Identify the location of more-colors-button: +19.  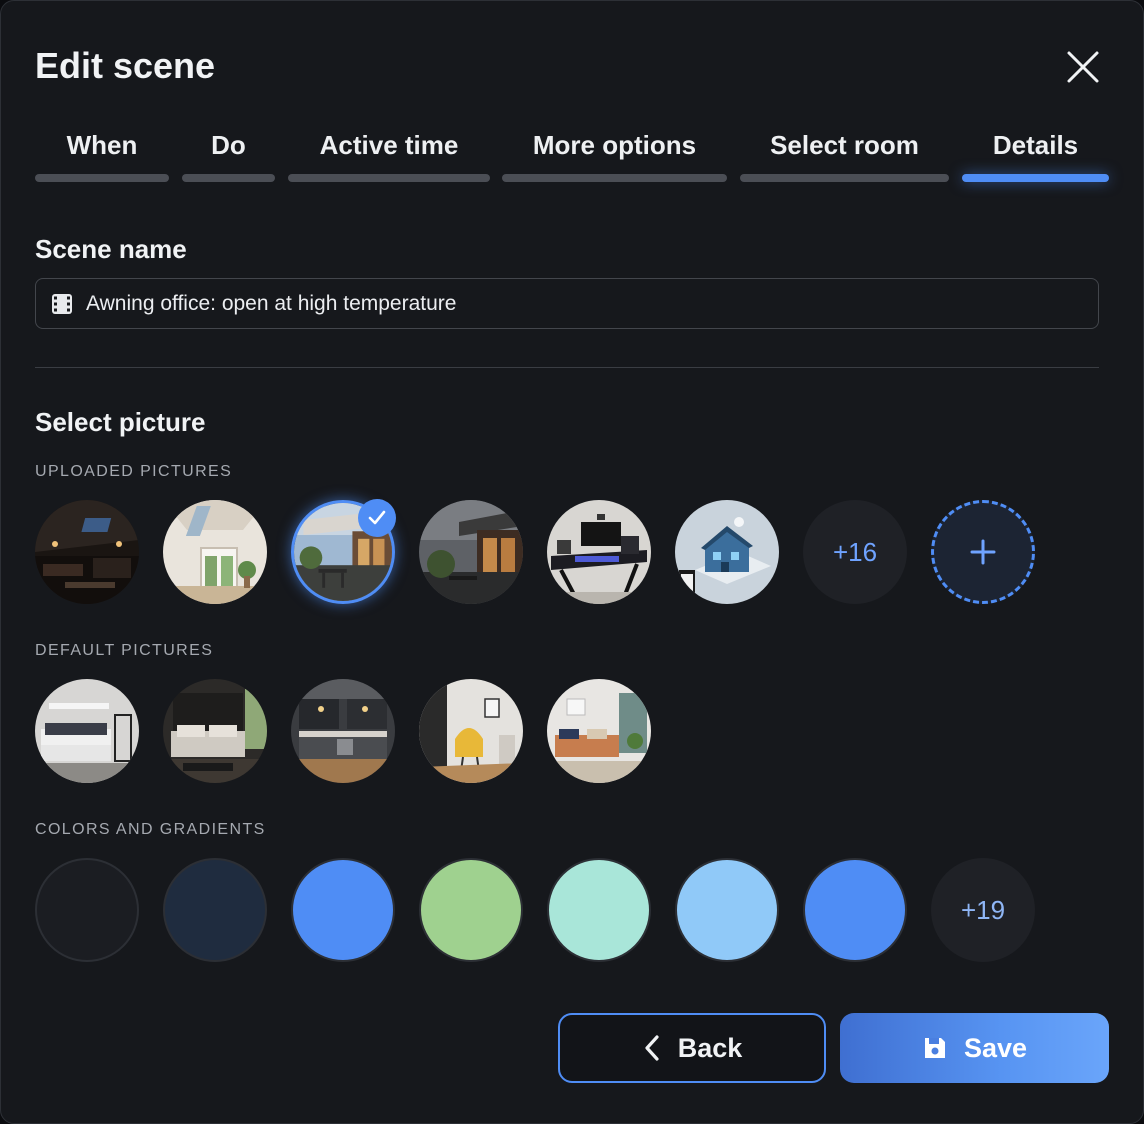
(983, 910).